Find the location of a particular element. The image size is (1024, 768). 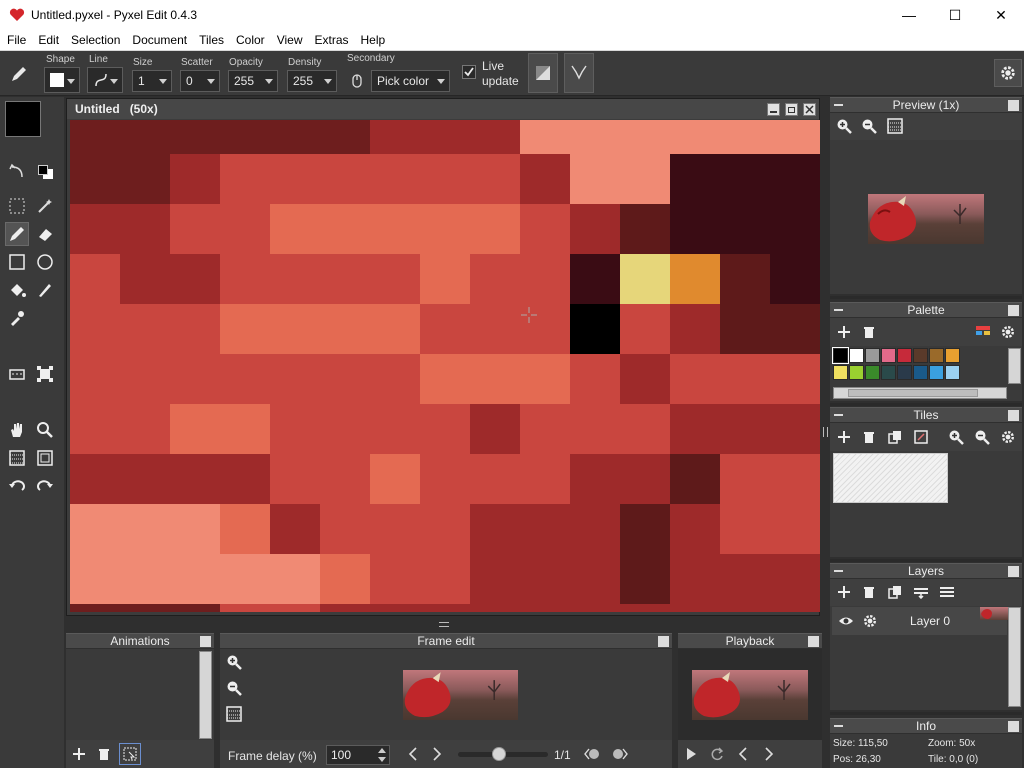

layer-merge-down-button is located at coordinates (921, 592).